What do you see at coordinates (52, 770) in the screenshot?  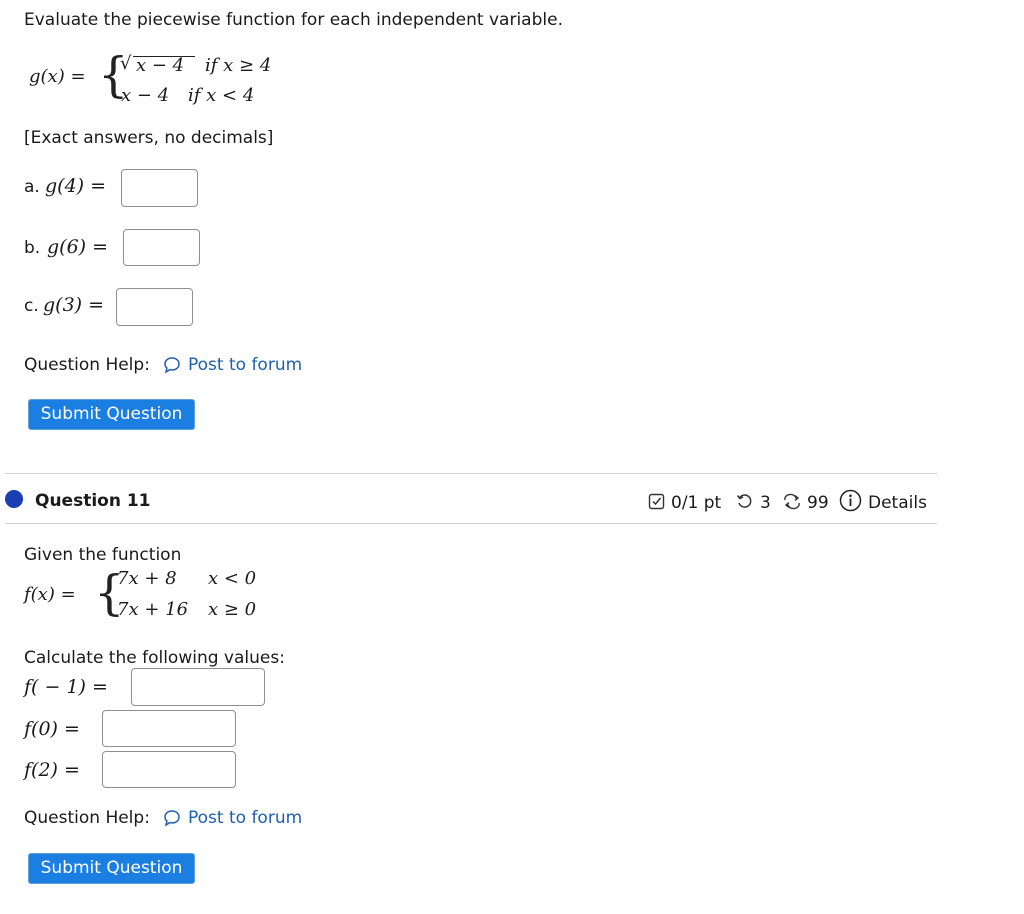 I see `f-2-expr: f(2) =` at bounding box center [52, 770].